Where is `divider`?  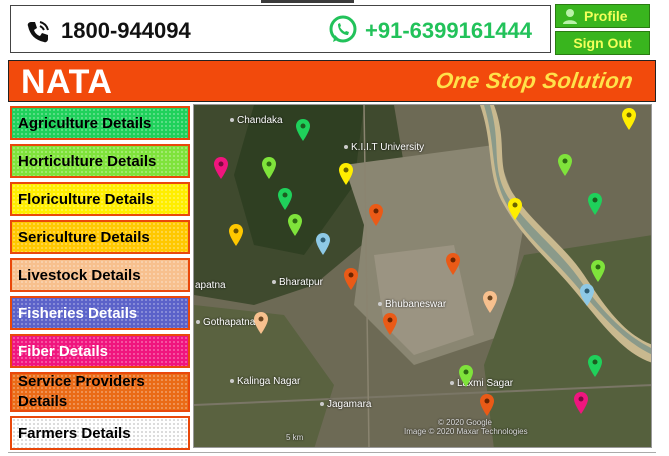 divider is located at coordinates (332, 452).